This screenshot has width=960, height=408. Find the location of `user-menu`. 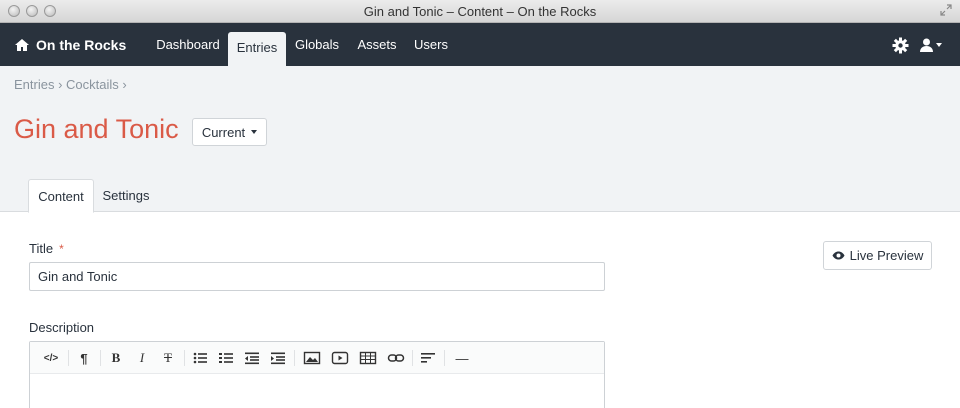

user-menu is located at coordinates (931, 45).